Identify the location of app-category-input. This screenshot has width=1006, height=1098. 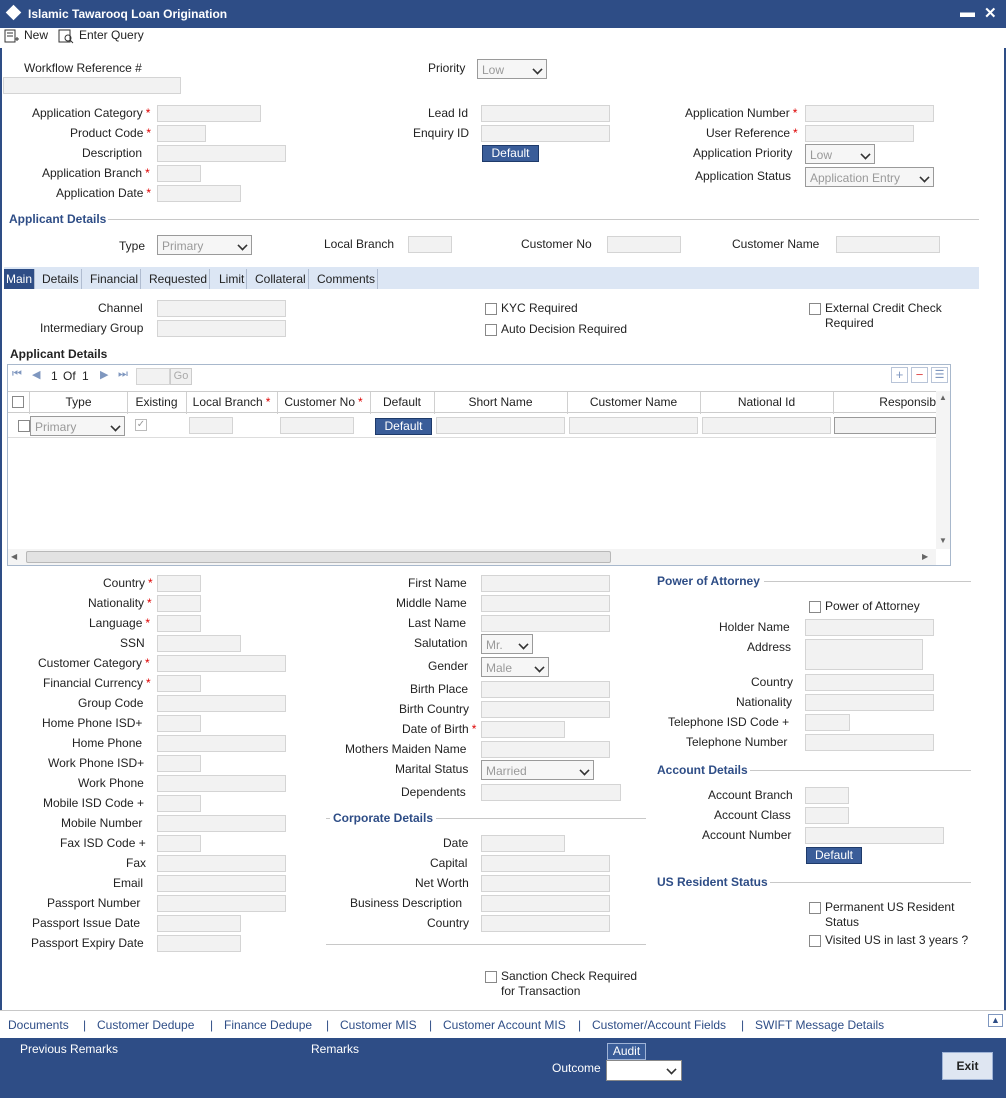
(209, 113).